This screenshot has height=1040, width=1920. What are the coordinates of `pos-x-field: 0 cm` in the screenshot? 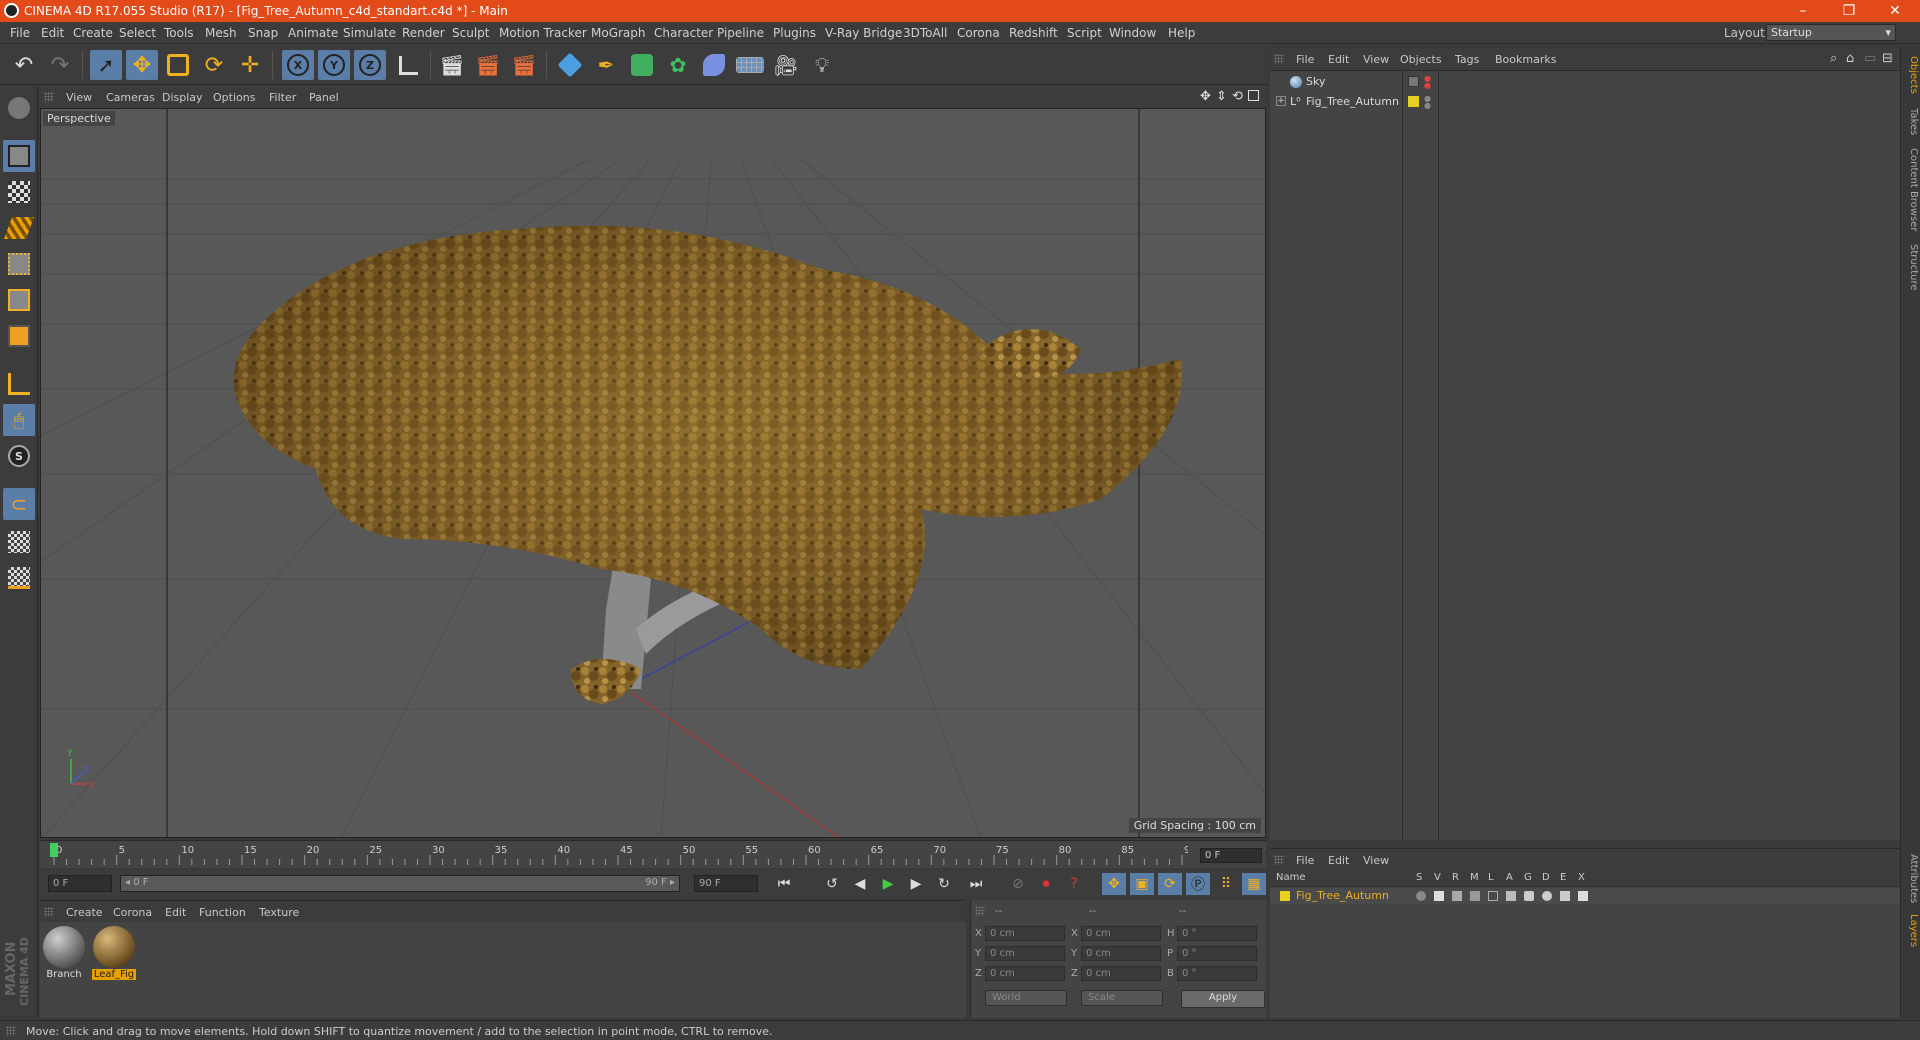 It's located at (1025, 933).